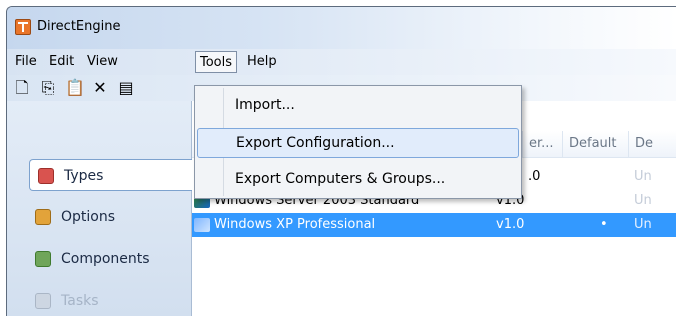 The height and width of the screenshot is (316, 676). Describe the element at coordinates (341, 62) in the screenshot. I see `menu-bar: File Edit View Tools Help` at that location.